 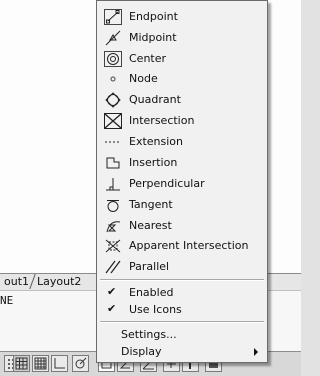 What do you see at coordinates (151, 204) in the screenshot?
I see `menu-item-label: Tangent` at bounding box center [151, 204].